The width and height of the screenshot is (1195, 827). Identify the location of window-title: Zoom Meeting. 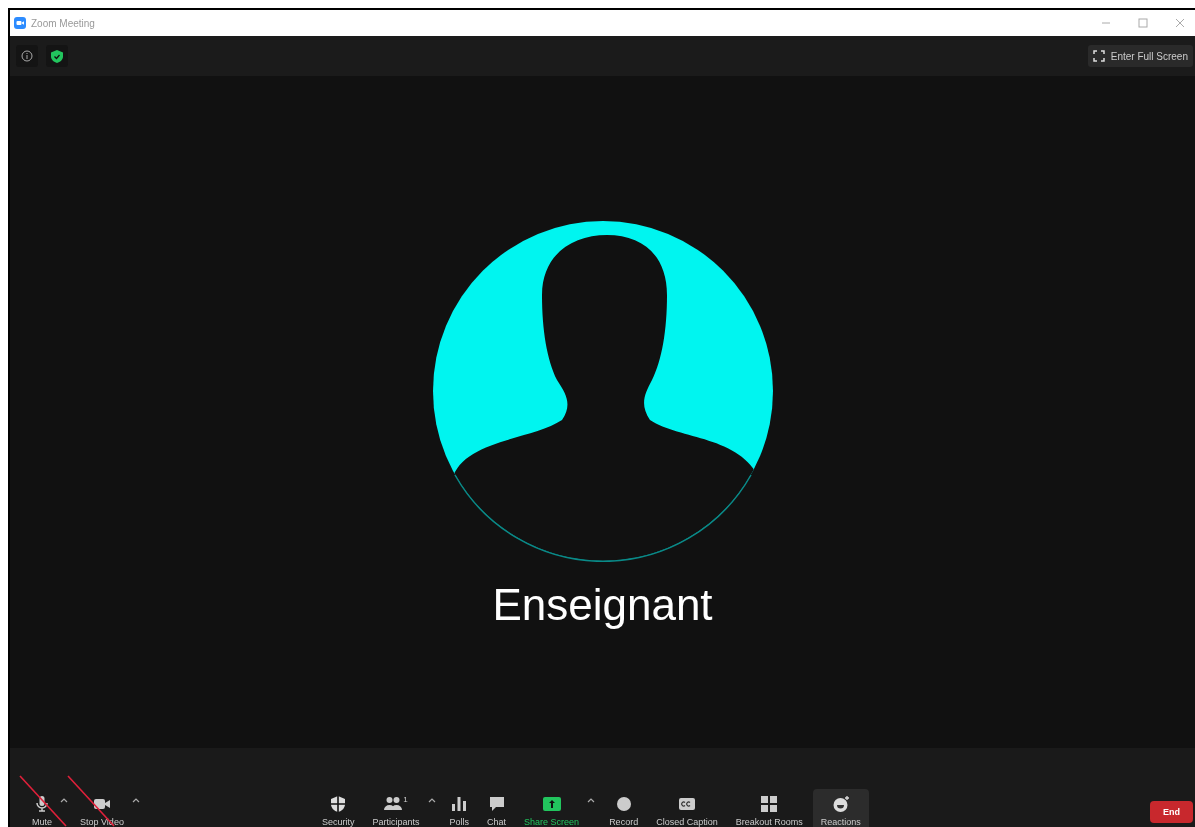
(63, 23).